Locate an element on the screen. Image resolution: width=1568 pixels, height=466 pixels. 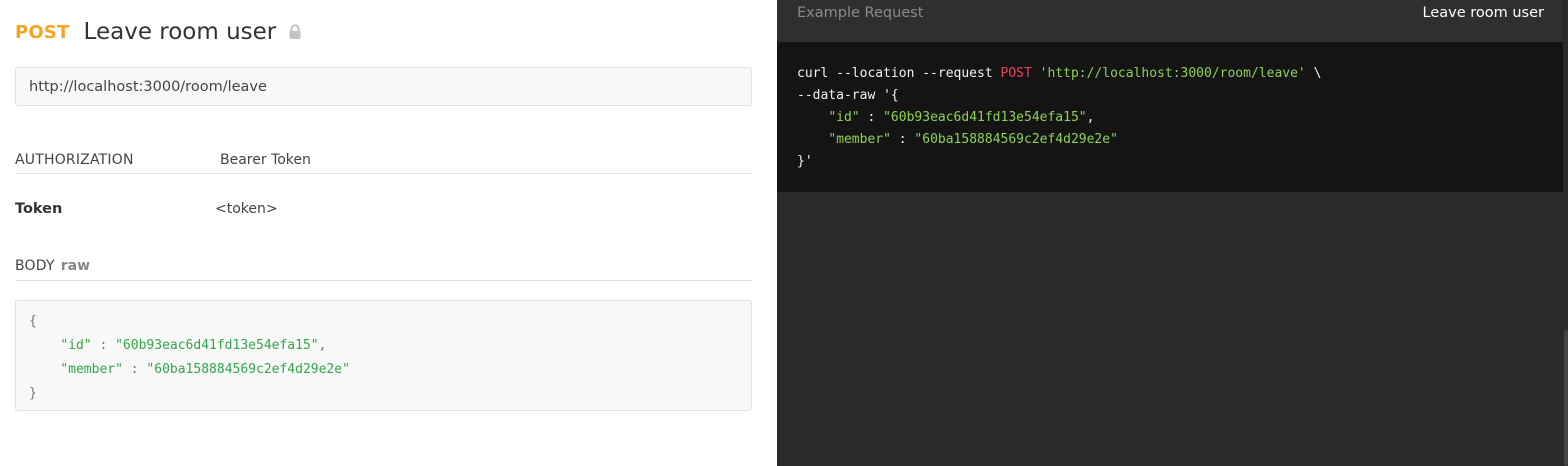
curl-member-value: "60ba158884569c2ef4d29e2e" is located at coordinates (1016, 139).